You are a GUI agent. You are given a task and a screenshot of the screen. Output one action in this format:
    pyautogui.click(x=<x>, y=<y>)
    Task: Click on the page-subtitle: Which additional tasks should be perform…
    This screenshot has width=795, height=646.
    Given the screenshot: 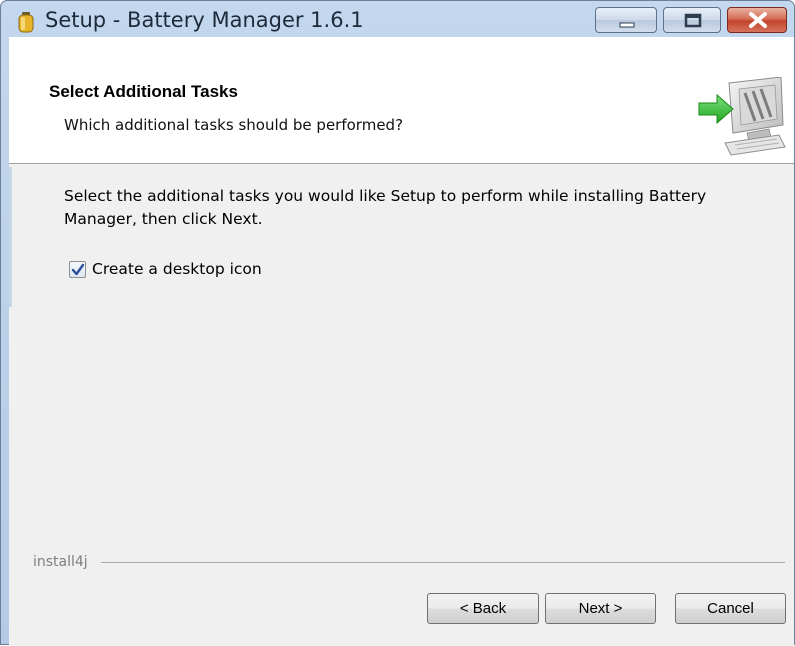 What is the action you would take?
    pyautogui.click(x=234, y=125)
    